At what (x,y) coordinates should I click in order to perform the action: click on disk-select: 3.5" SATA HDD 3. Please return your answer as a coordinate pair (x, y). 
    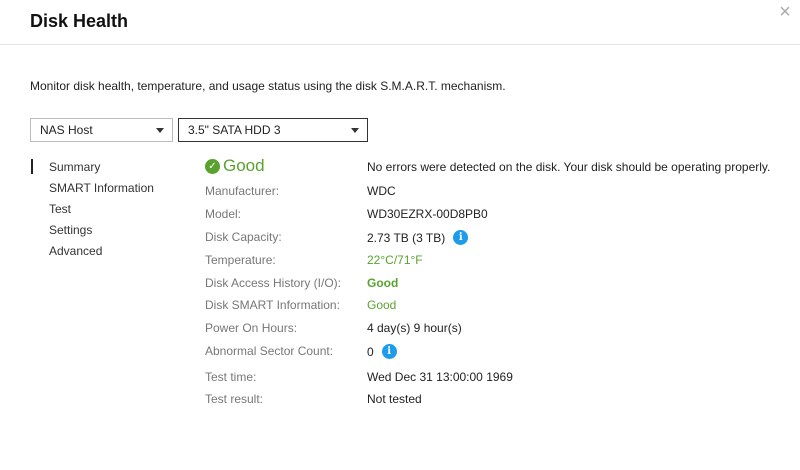
    Looking at the image, I should click on (273, 130).